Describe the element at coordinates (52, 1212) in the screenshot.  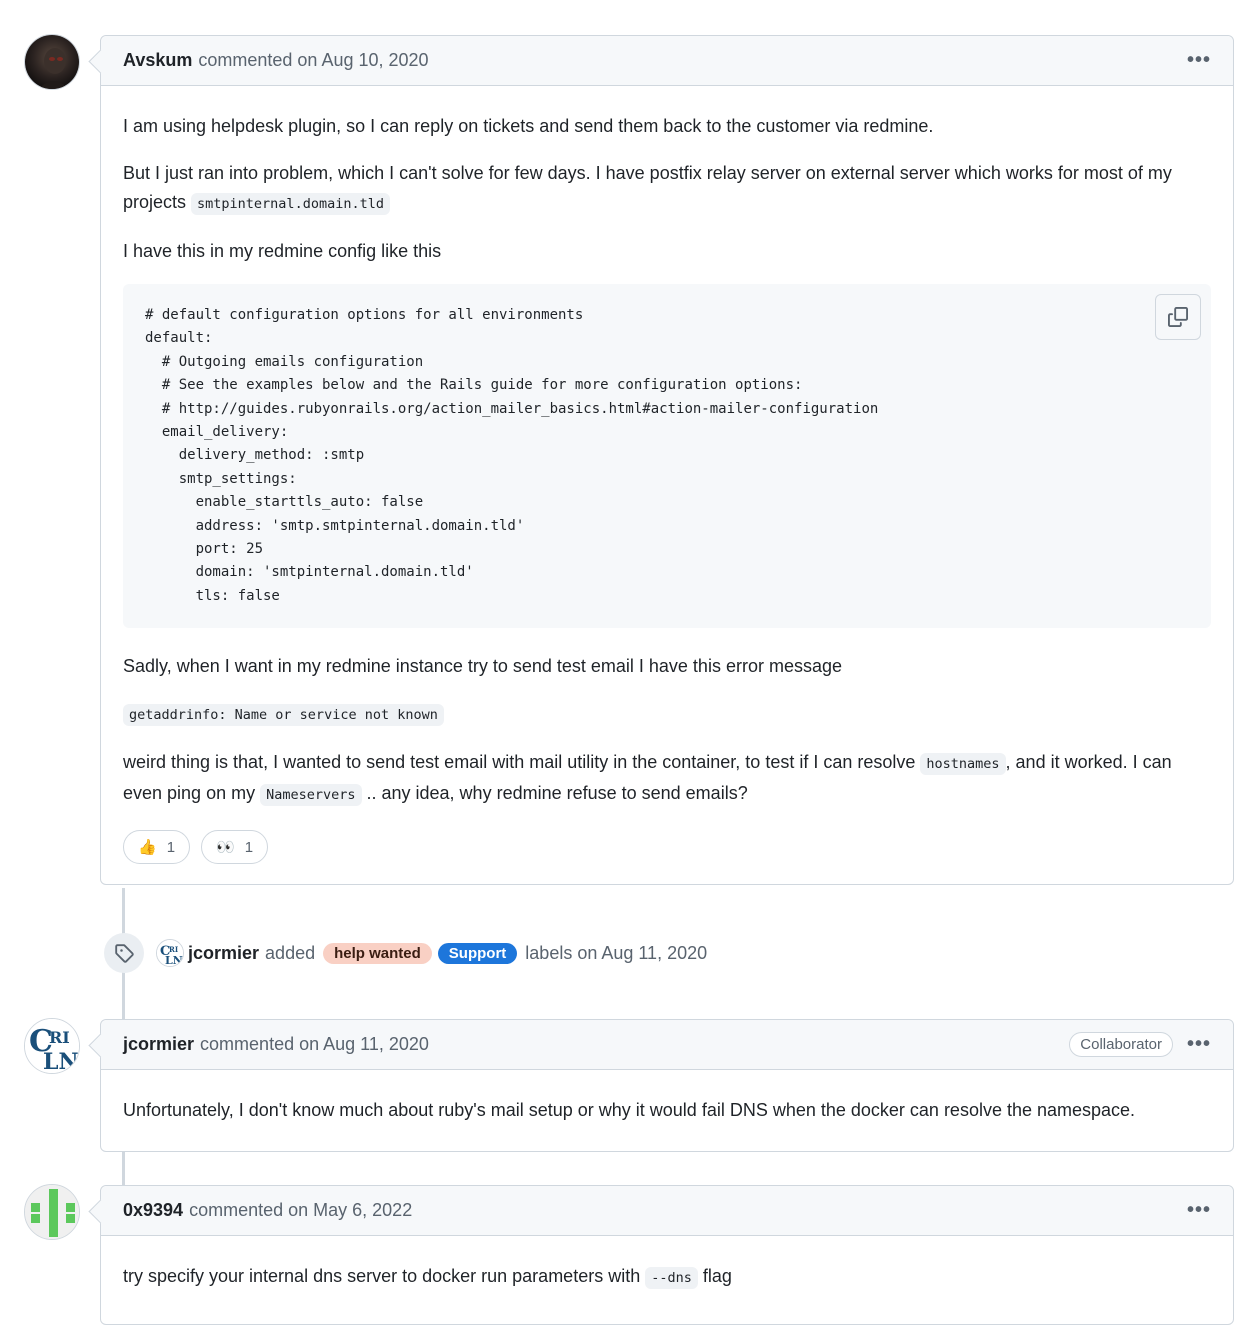
I see `avatar-0x9394` at that location.